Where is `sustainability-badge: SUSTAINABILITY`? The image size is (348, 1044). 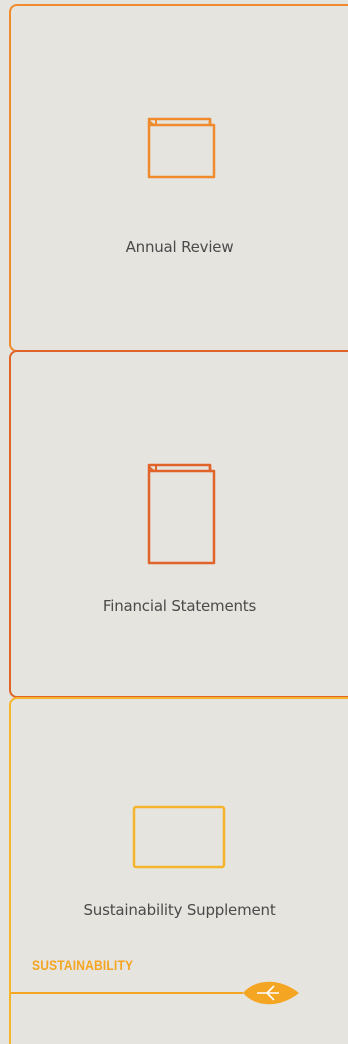
sustainability-badge: SUSTAINABILITY is located at coordinates (179, 985).